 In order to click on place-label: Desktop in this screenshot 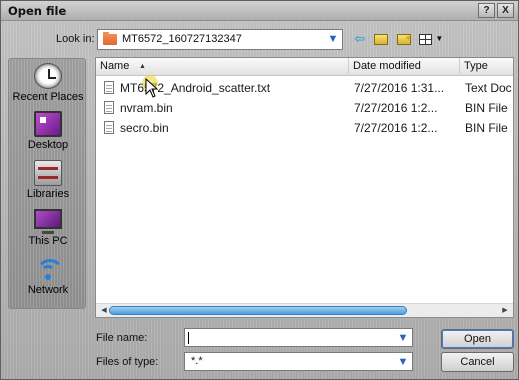, I will do `click(48, 145)`.